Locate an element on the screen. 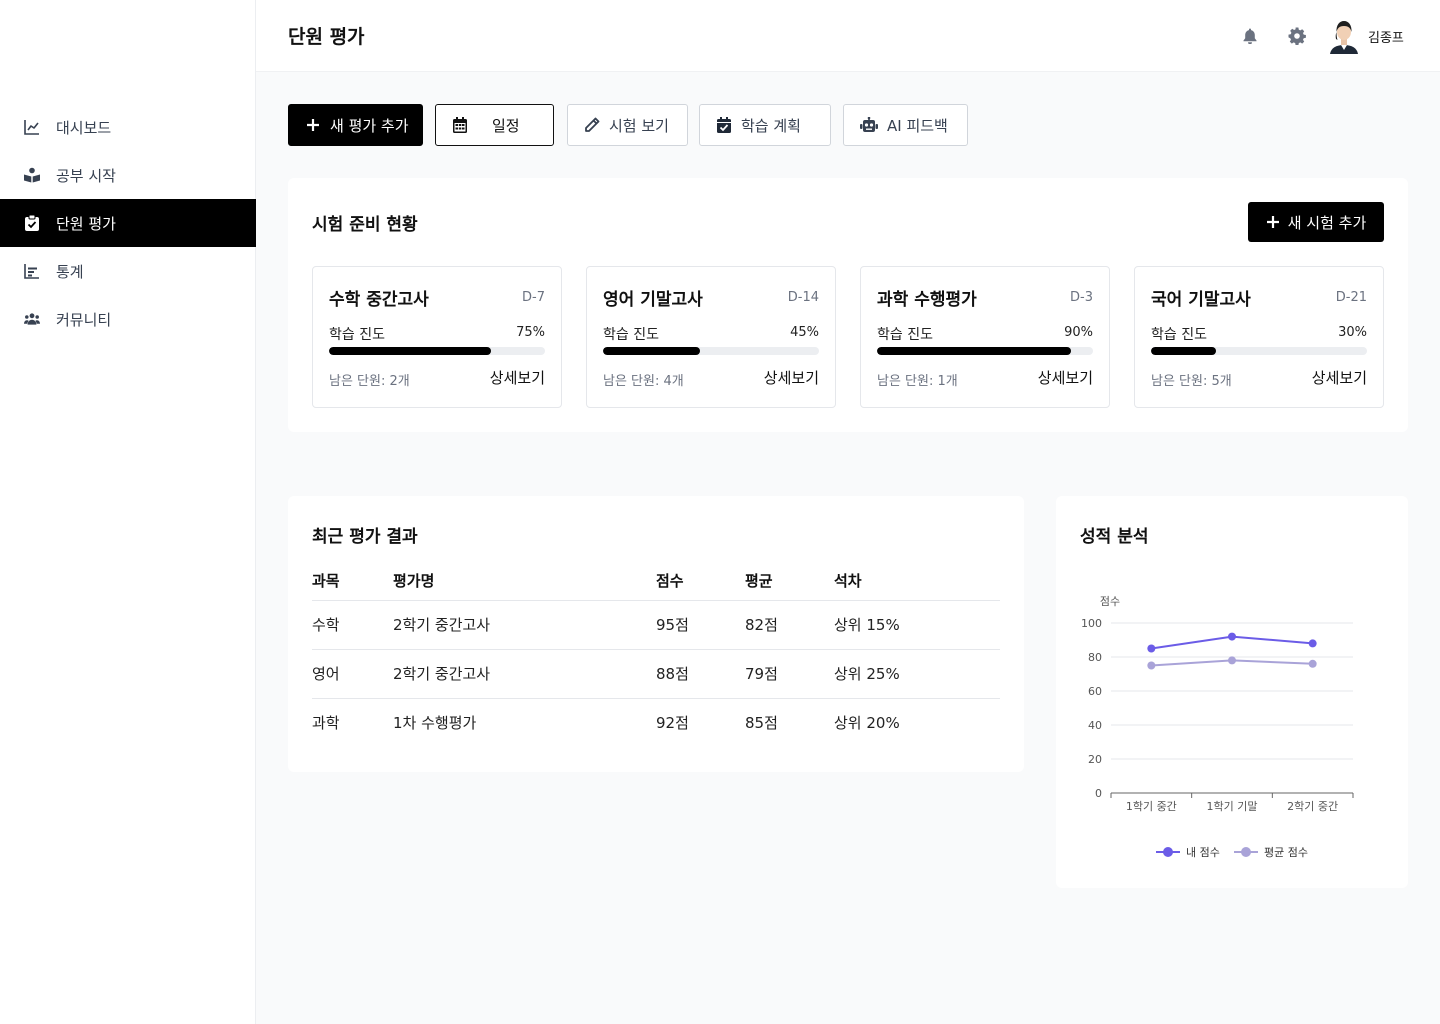 This screenshot has width=1440, height=1024. cell-average: 79점 is located at coordinates (789, 674).